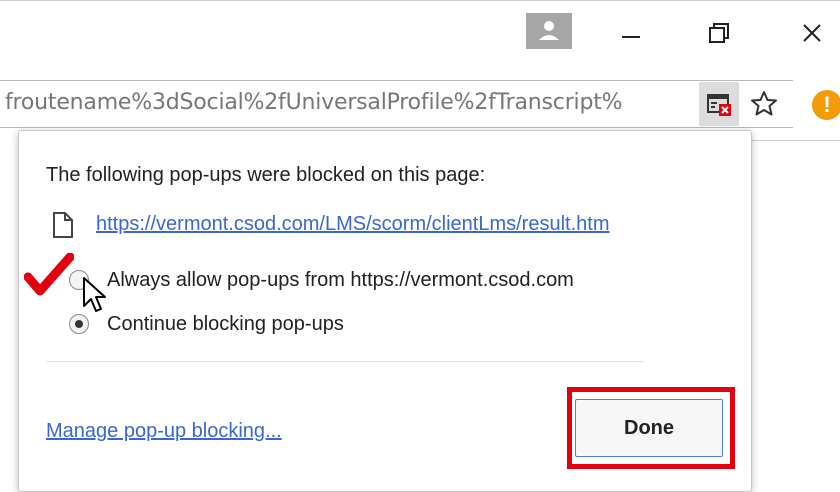  Describe the element at coordinates (63, 225) in the screenshot. I see `file-icon` at that location.